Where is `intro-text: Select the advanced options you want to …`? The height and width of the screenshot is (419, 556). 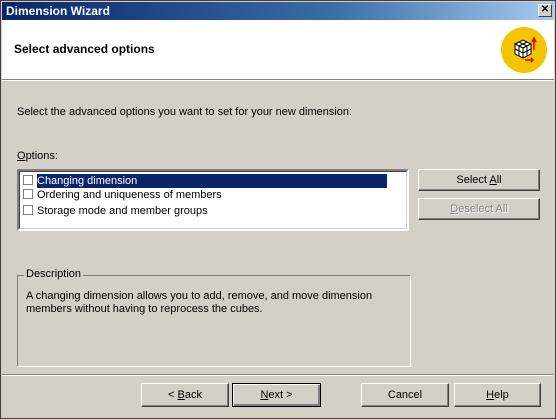 intro-text: Select the advanced options you want to … is located at coordinates (185, 112).